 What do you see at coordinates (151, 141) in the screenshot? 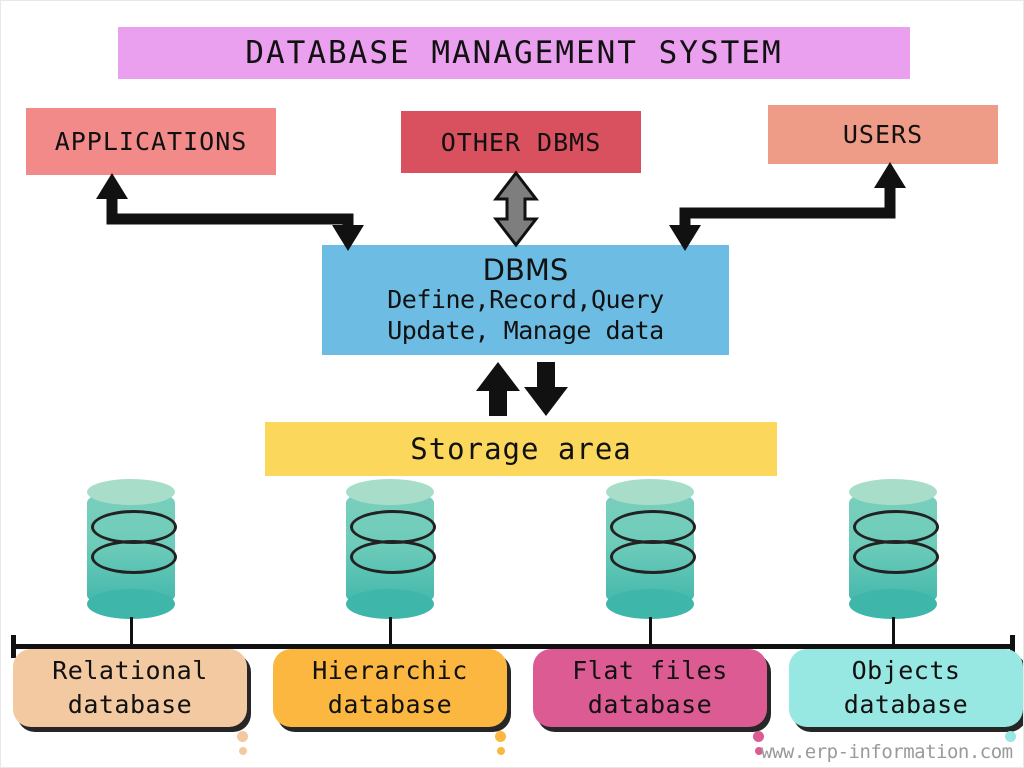
I see `applications-box: APPLICATIONS` at bounding box center [151, 141].